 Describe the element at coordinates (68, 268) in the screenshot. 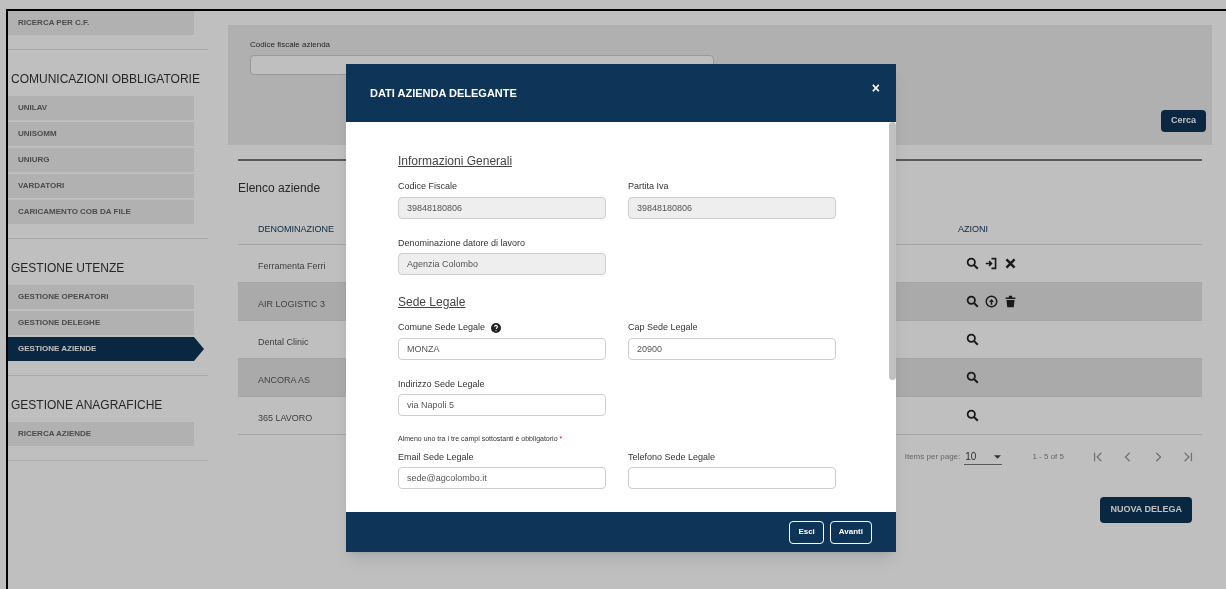

I see `sidebar-section-title: GESTIONE UTENZE` at that location.